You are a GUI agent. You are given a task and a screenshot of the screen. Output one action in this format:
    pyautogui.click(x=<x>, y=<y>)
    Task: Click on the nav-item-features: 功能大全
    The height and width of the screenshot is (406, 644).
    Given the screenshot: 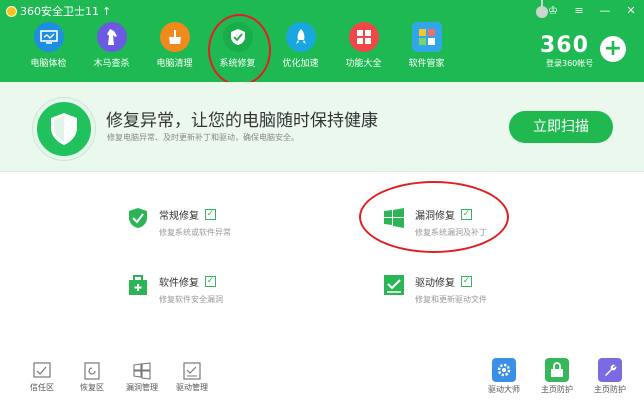 What is the action you would take?
    pyautogui.click(x=363, y=48)
    